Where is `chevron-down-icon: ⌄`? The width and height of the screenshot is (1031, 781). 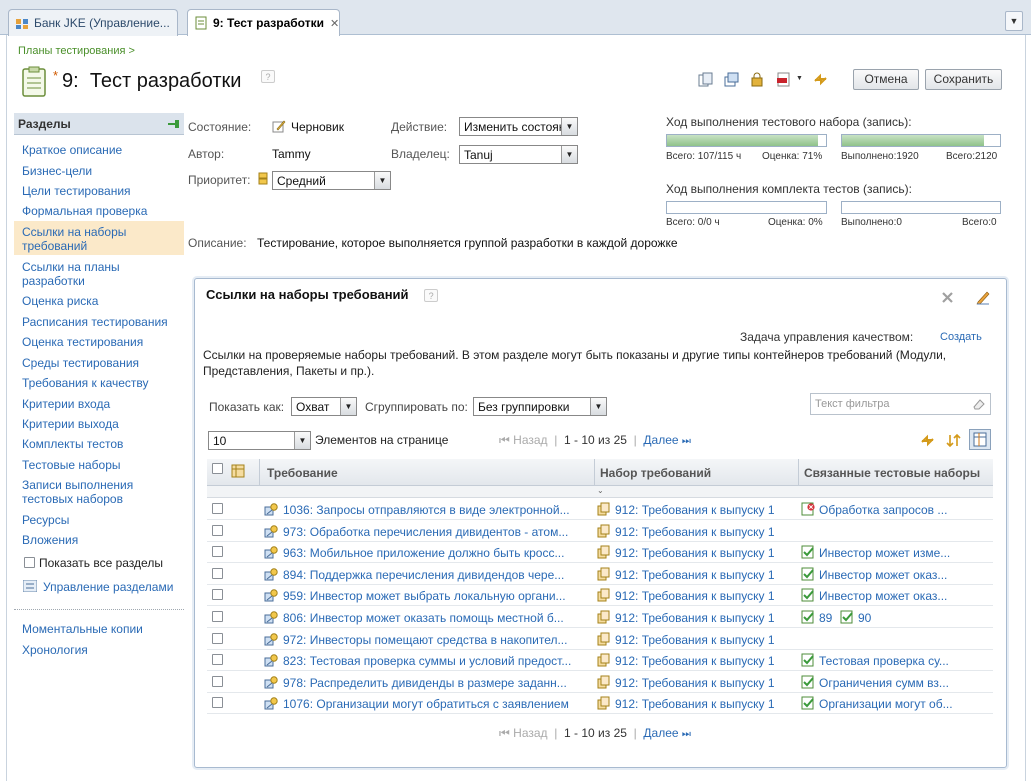
chevron-down-icon: ⌄ is located at coordinates (600, 490).